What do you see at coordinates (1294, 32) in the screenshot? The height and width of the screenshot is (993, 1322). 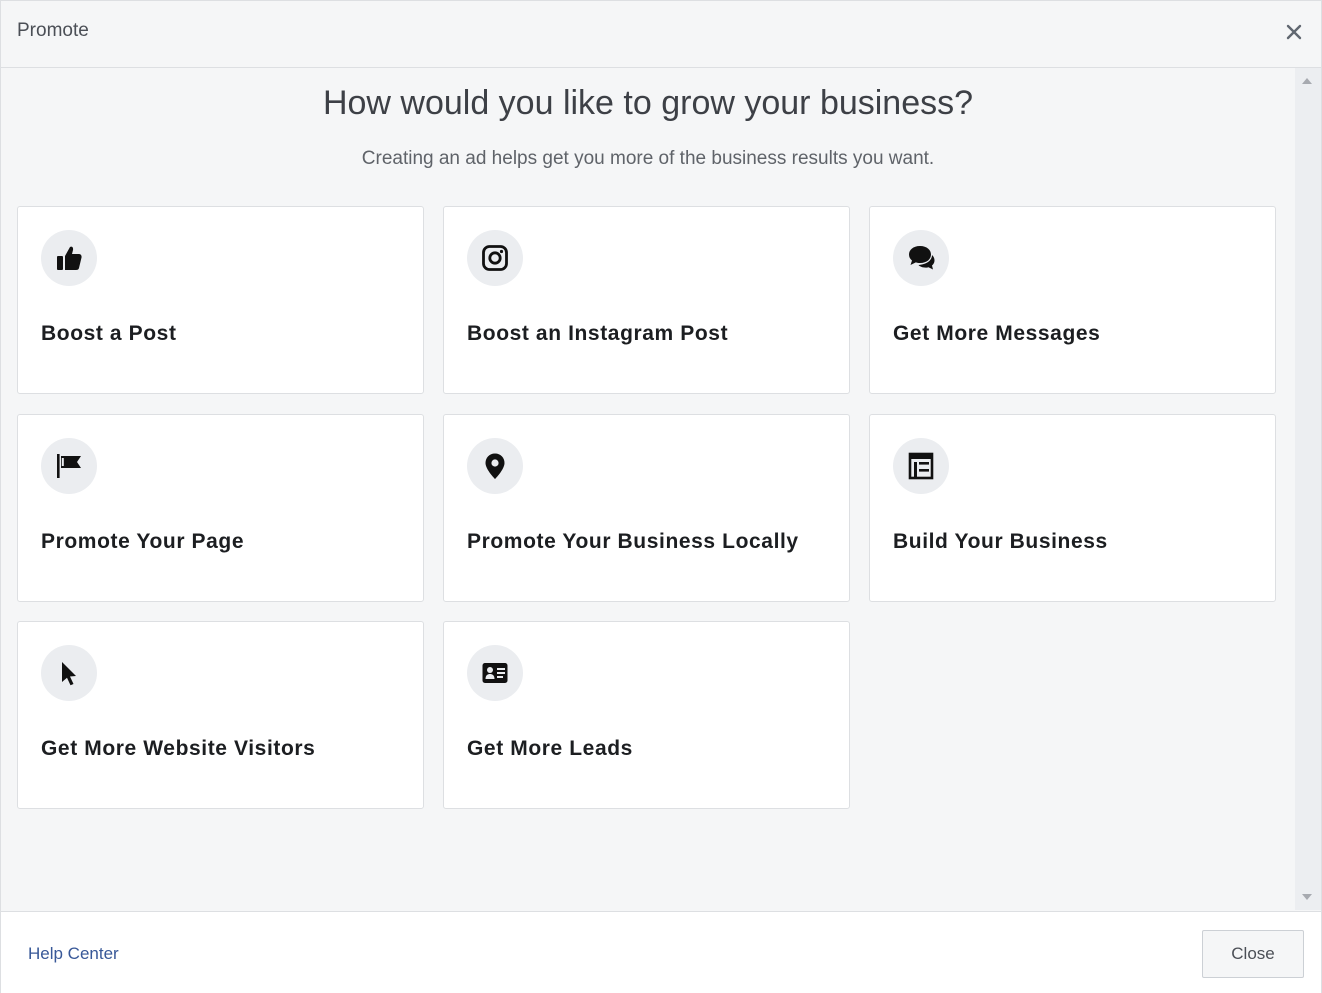 I see `close-icon` at bounding box center [1294, 32].